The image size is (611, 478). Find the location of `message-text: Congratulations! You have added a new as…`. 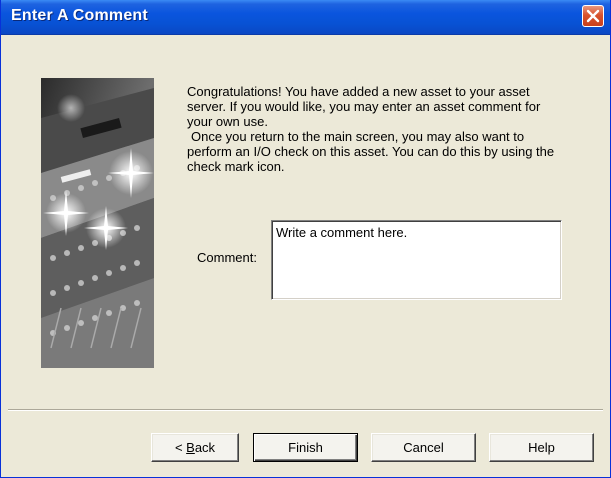

message-text: Congratulations! You have added a new as… is located at coordinates (377, 129).